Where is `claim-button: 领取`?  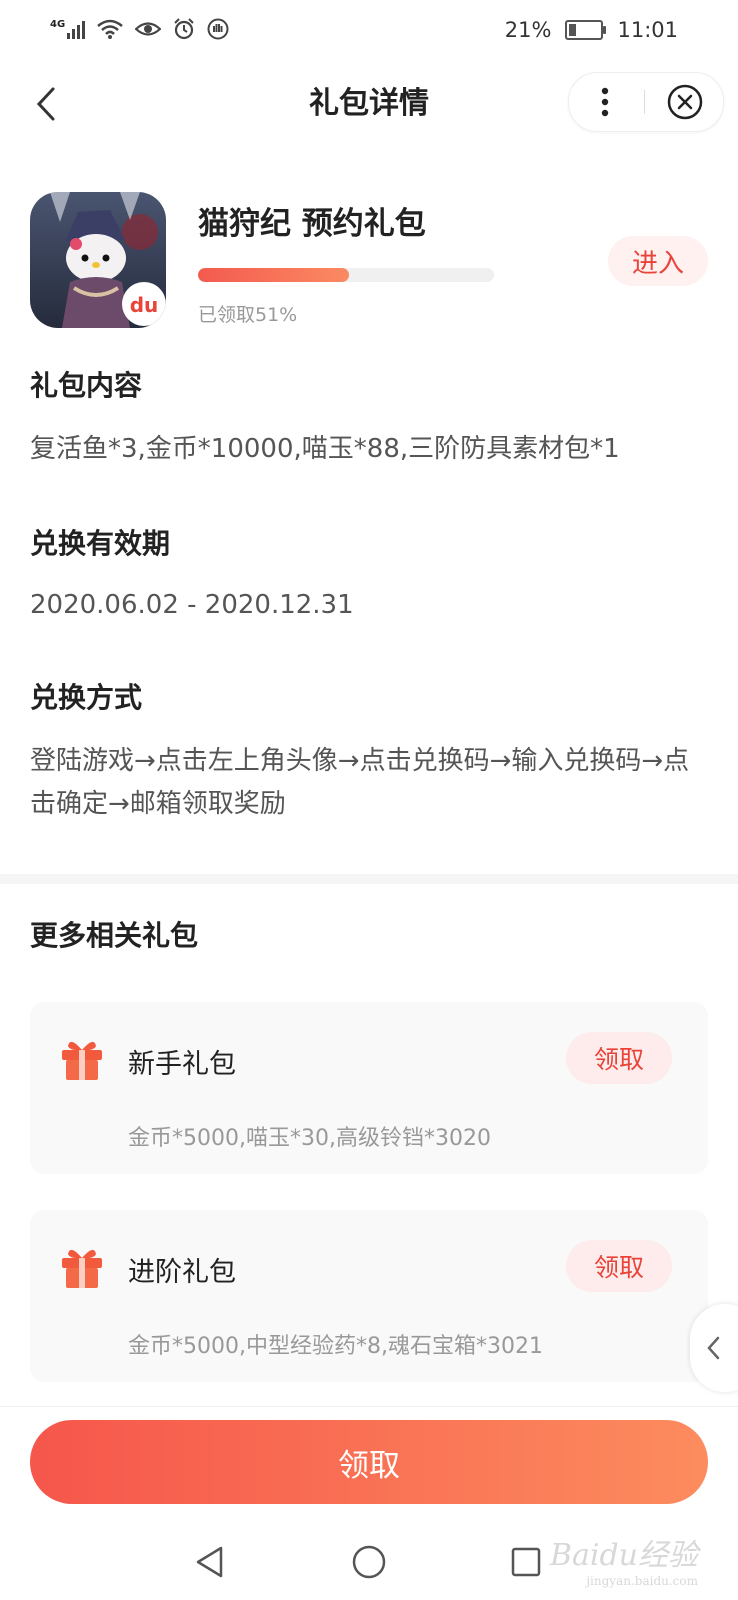
claim-button: 领取 is located at coordinates (369, 1462).